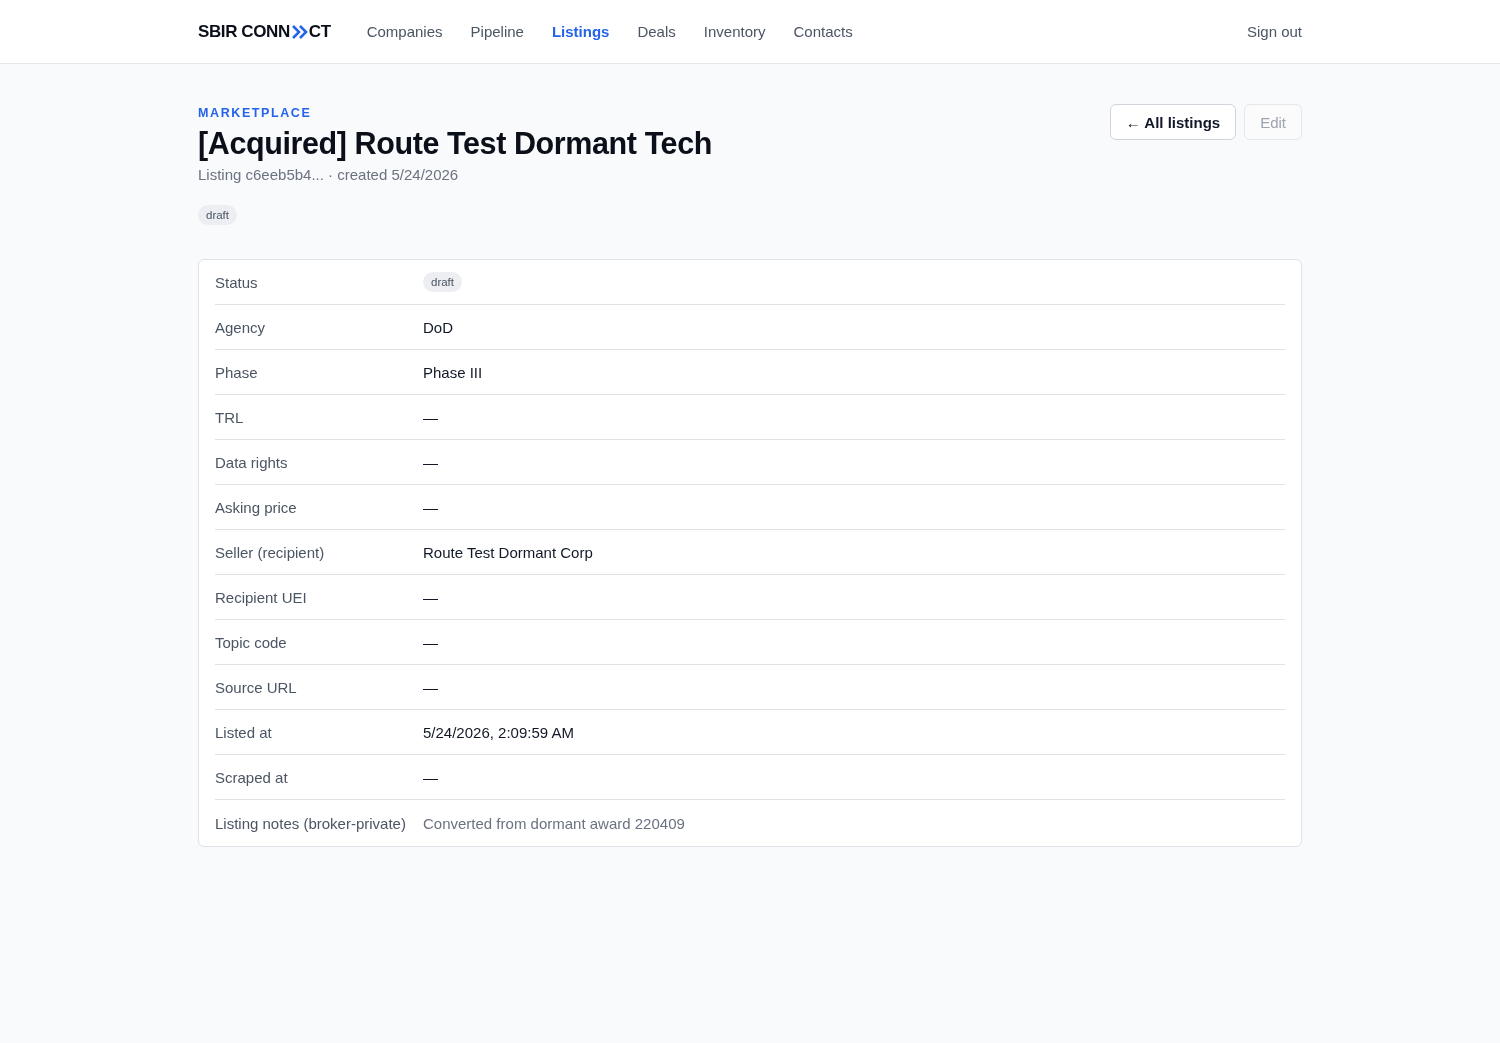 The height and width of the screenshot is (1043, 1500). I want to click on page-title: [Acquired] Route Test Dormant Tech, so click(455, 143).